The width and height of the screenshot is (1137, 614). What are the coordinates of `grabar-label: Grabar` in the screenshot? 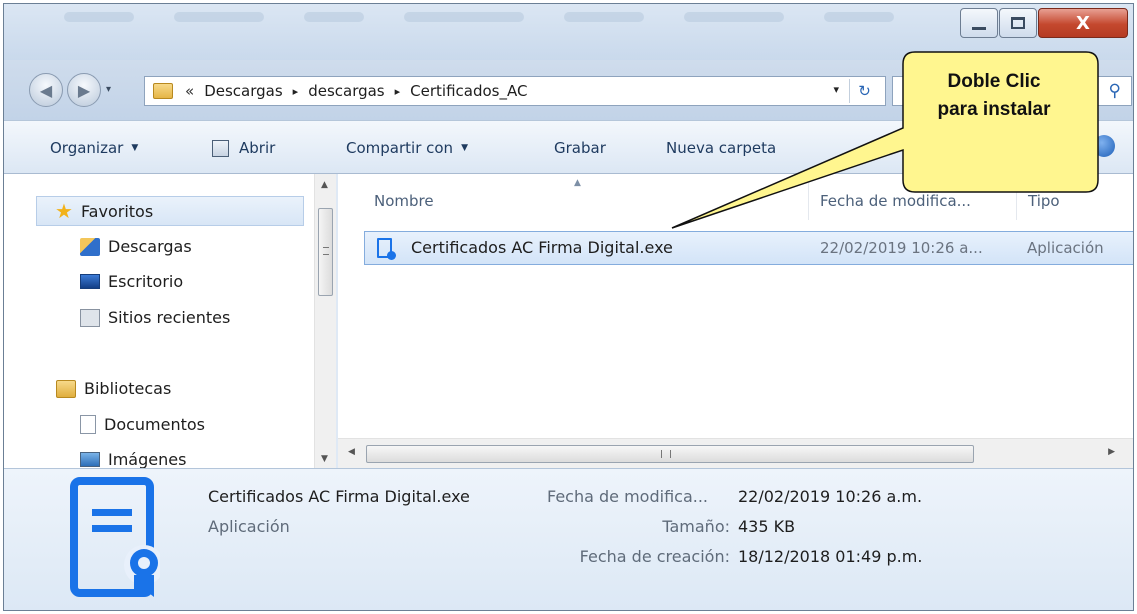 It's located at (580, 148).